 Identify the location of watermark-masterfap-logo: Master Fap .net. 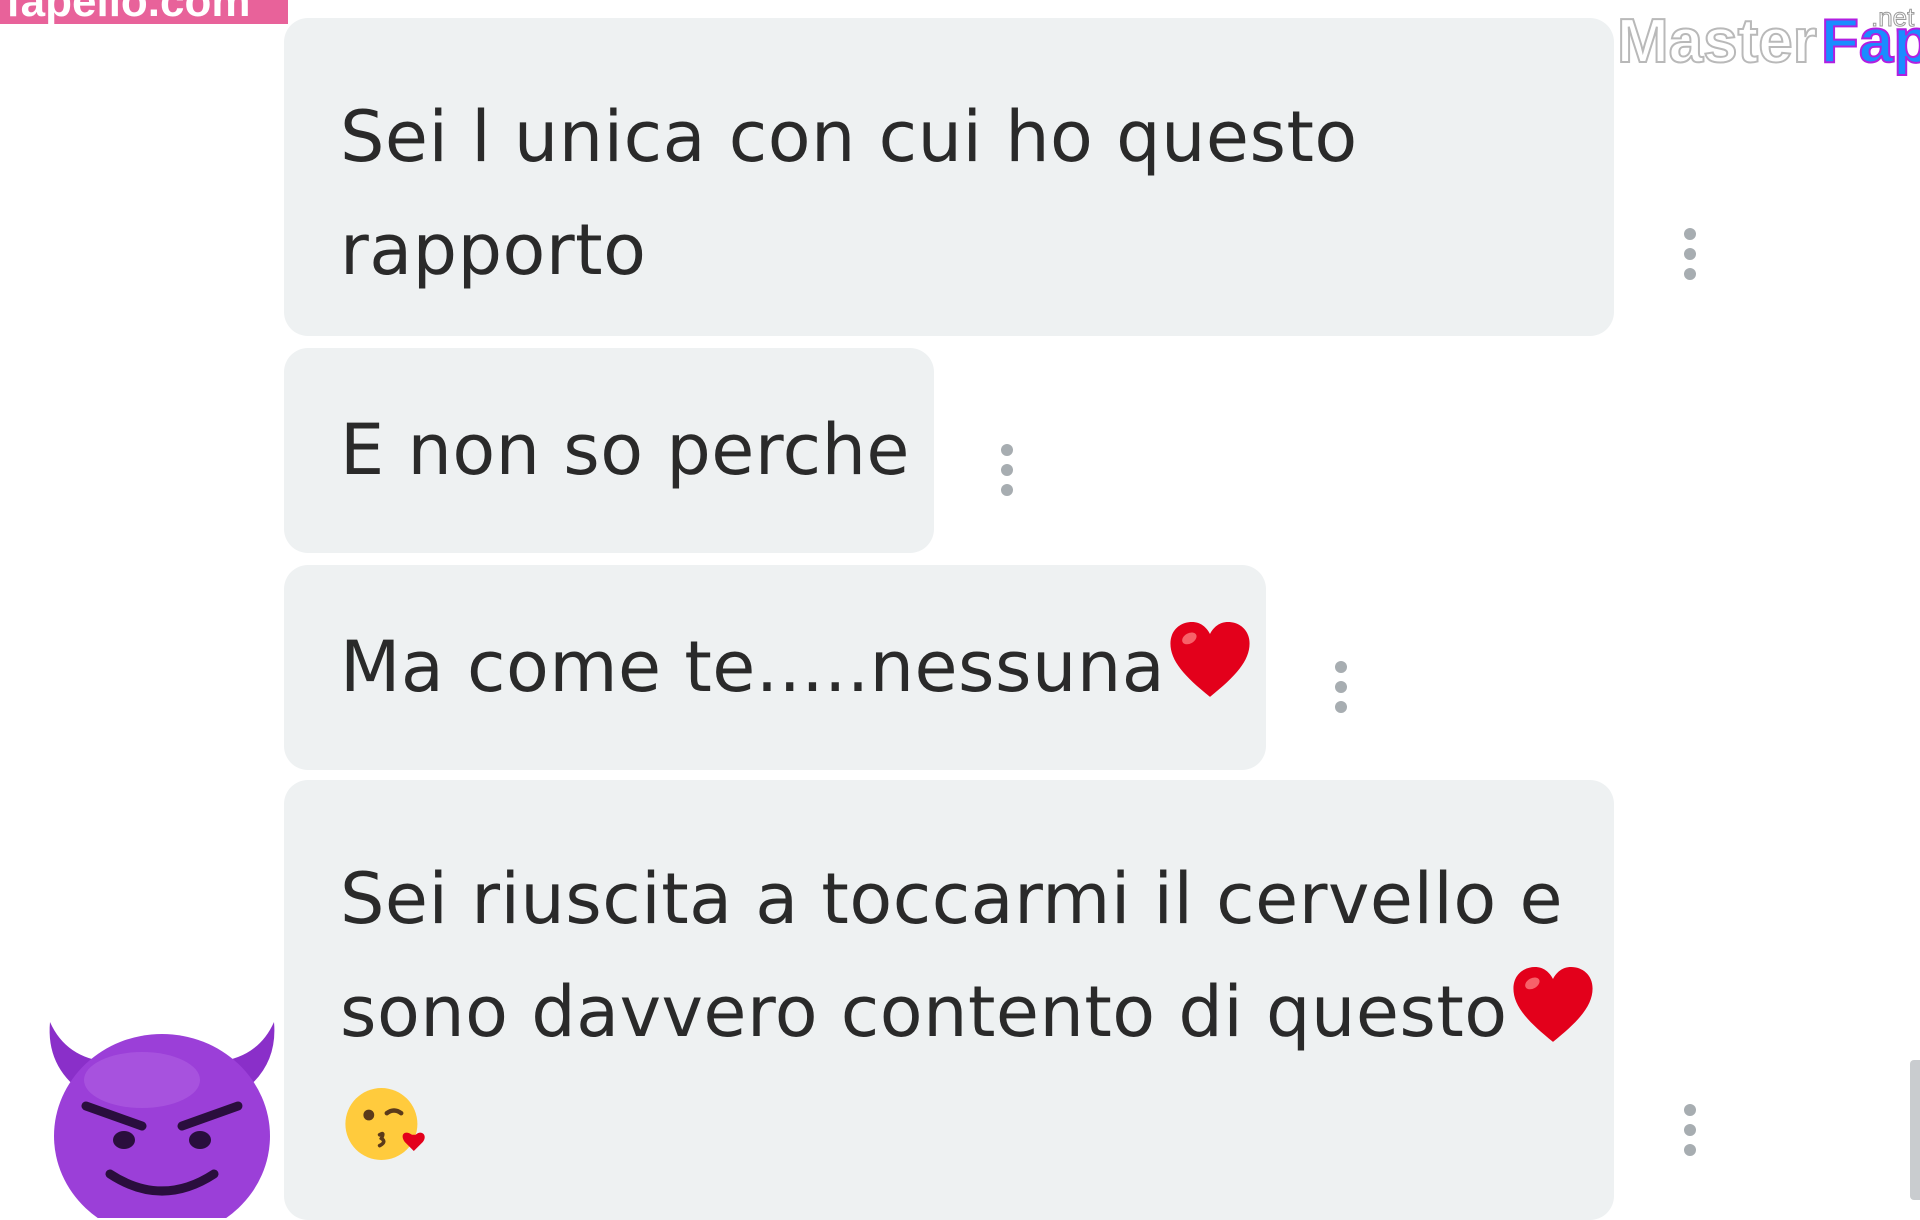
(1768, 40).